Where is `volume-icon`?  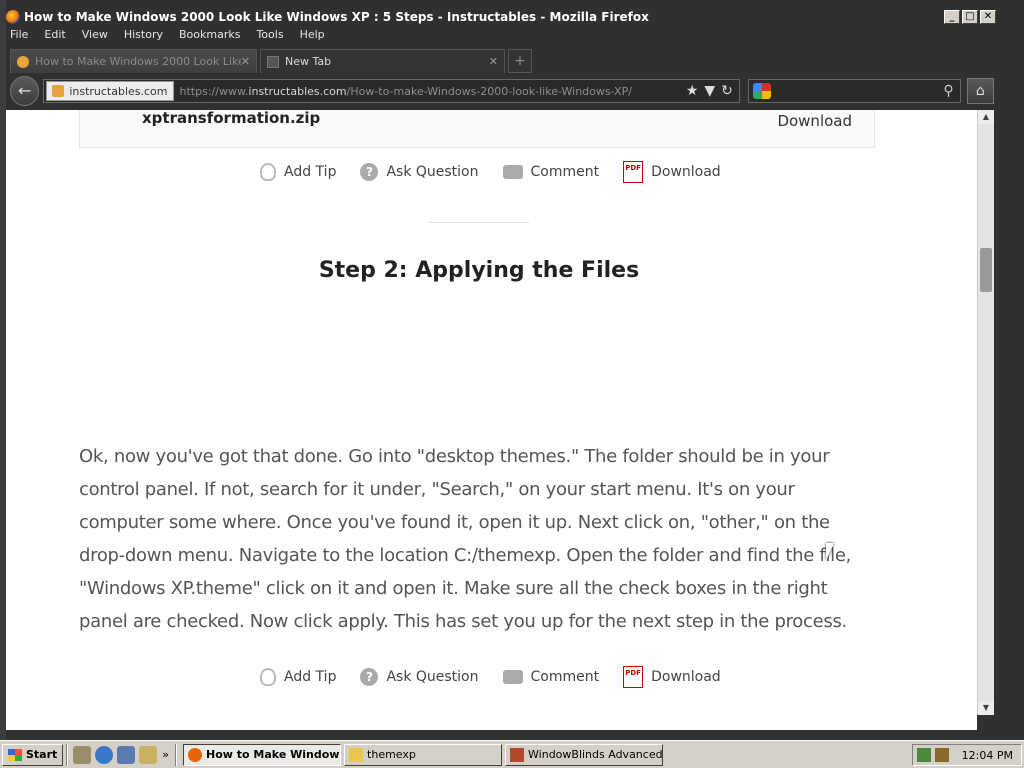
volume-icon is located at coordinates (942, 755).